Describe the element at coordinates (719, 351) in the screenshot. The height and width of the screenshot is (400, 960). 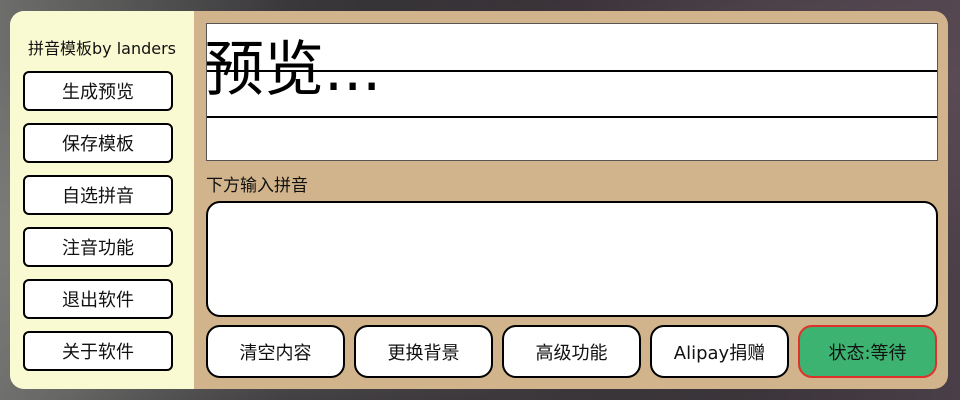
I see `alipay-donate-button: Alipay捐赠` at that location.